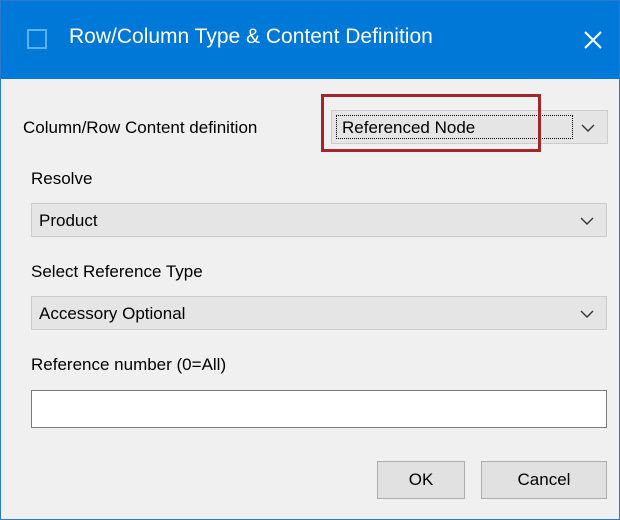  Describe the element at coordinates (319, 220) in the screenshot. I see `resolve-dropdown: Product` at that location.